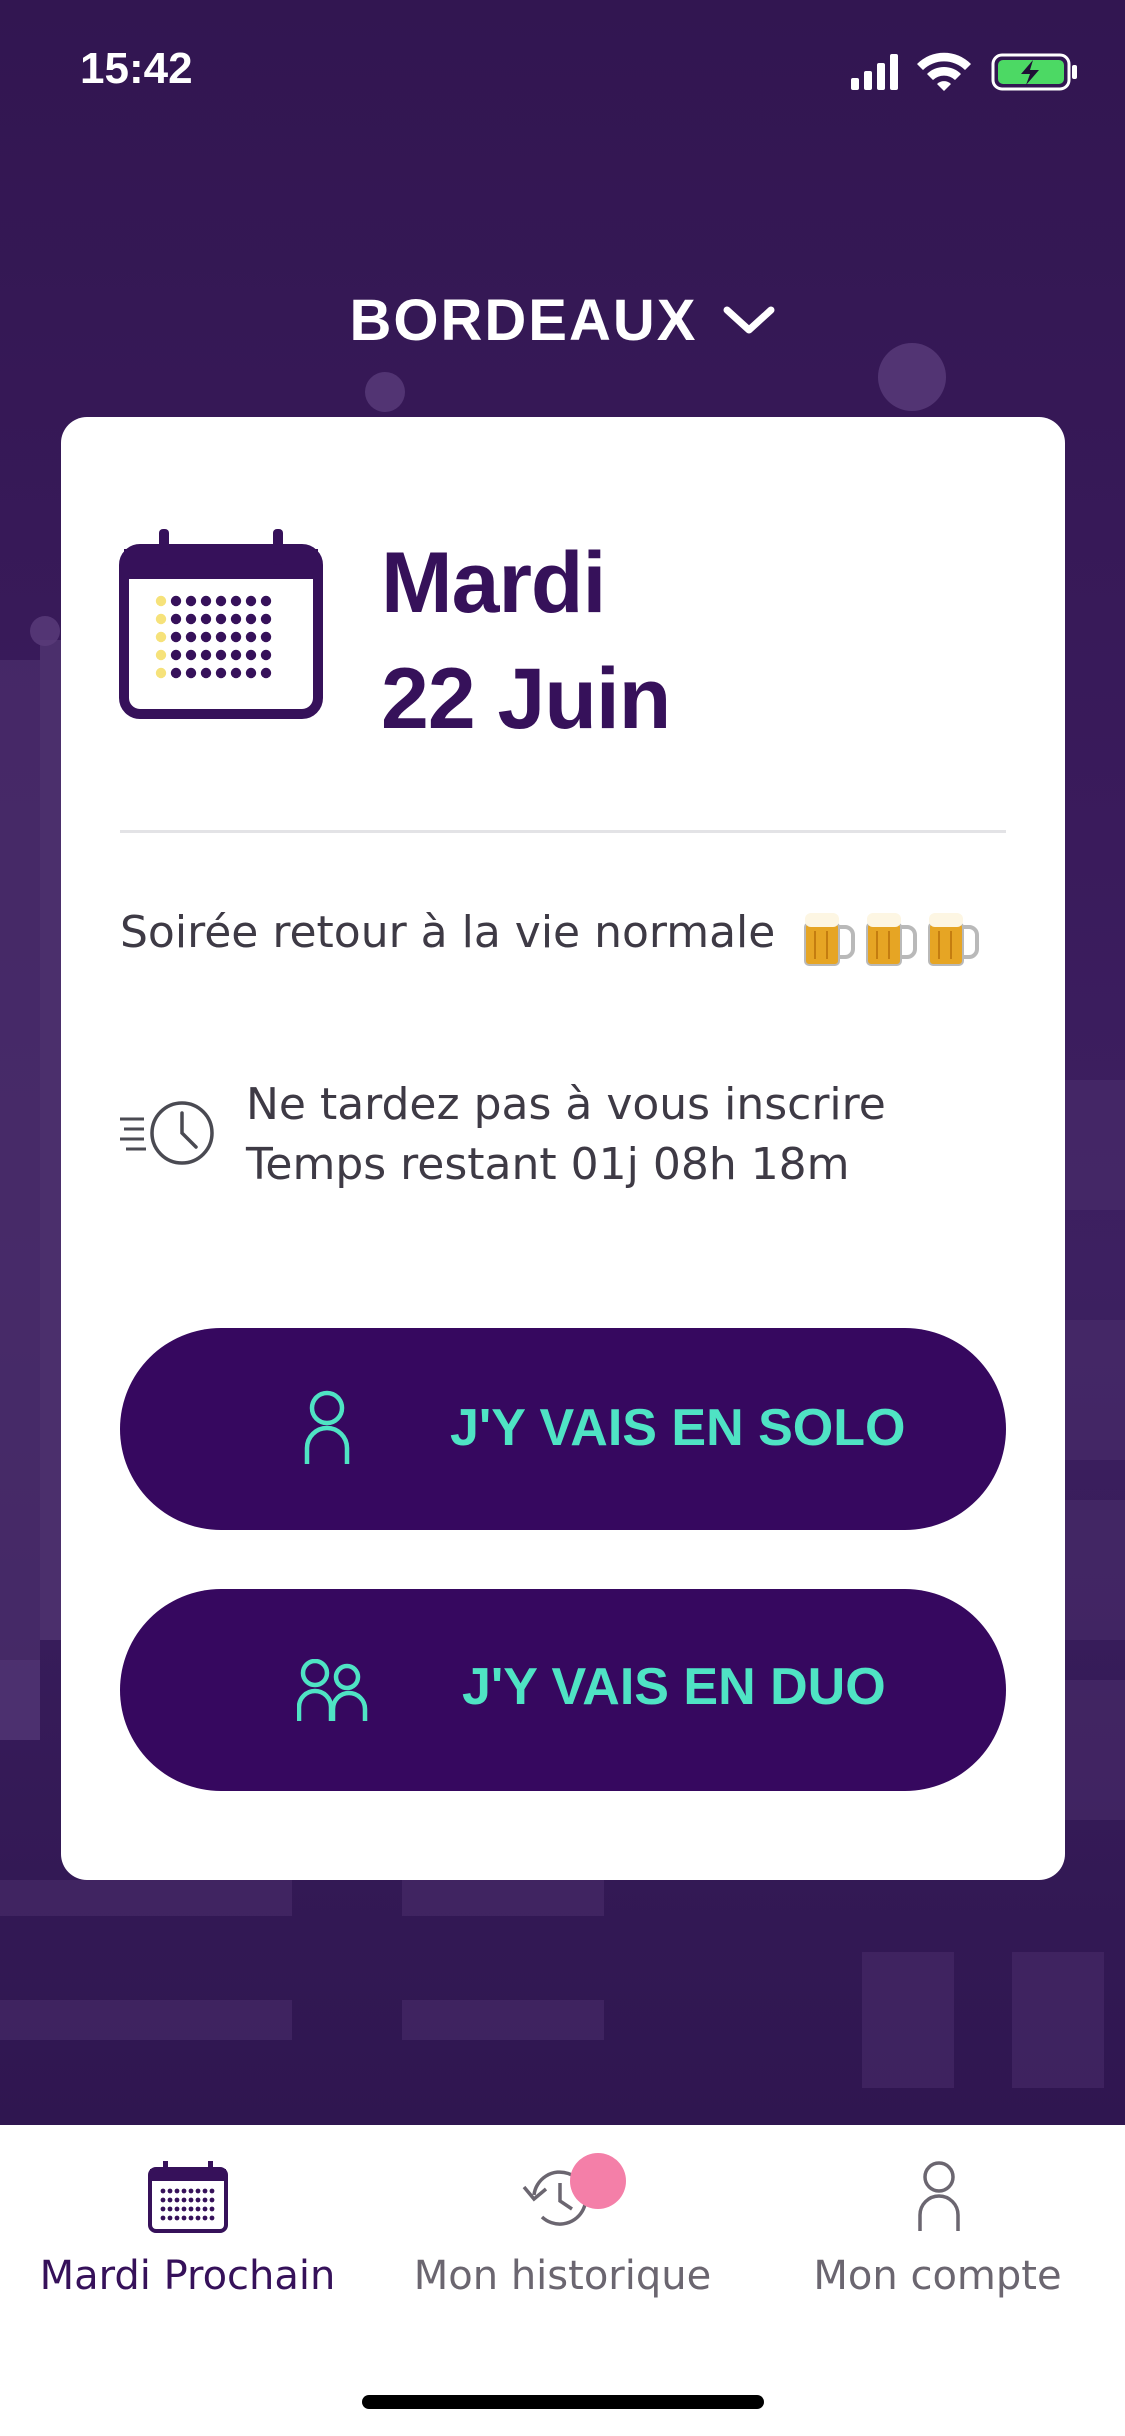 The width and height of the screenshot is (1125, 2436). Describe the element at coordinates (136, 68) in the screenshot. I see `status-time: 15:42` at that location.